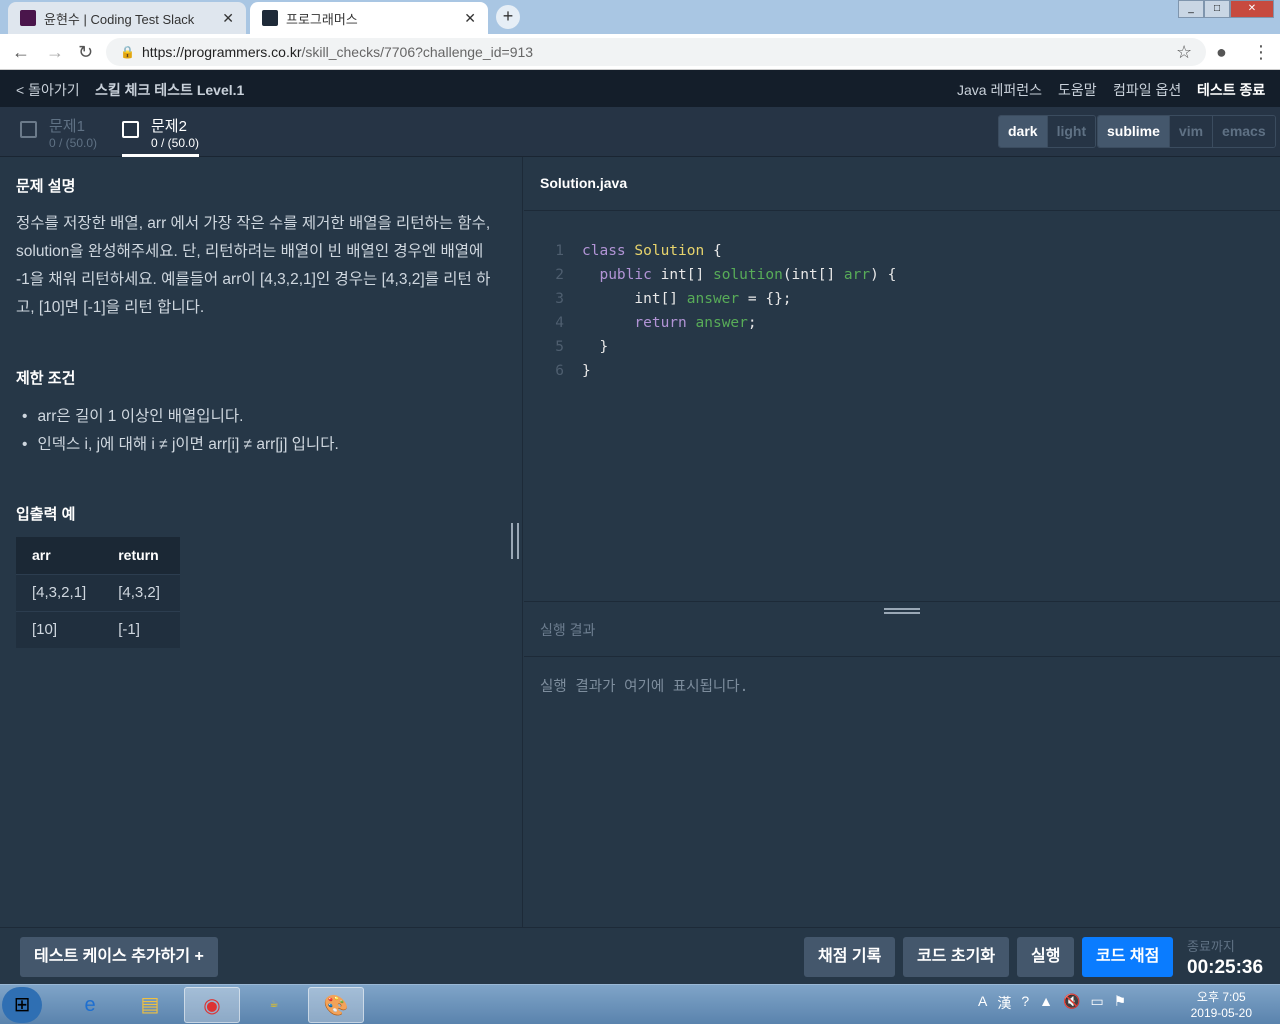 The height and width of the screenshot is (1024, 1280). Describe the element at coordinates (55, 52) in the screenshot. I see `forward-icon: →` at that location.